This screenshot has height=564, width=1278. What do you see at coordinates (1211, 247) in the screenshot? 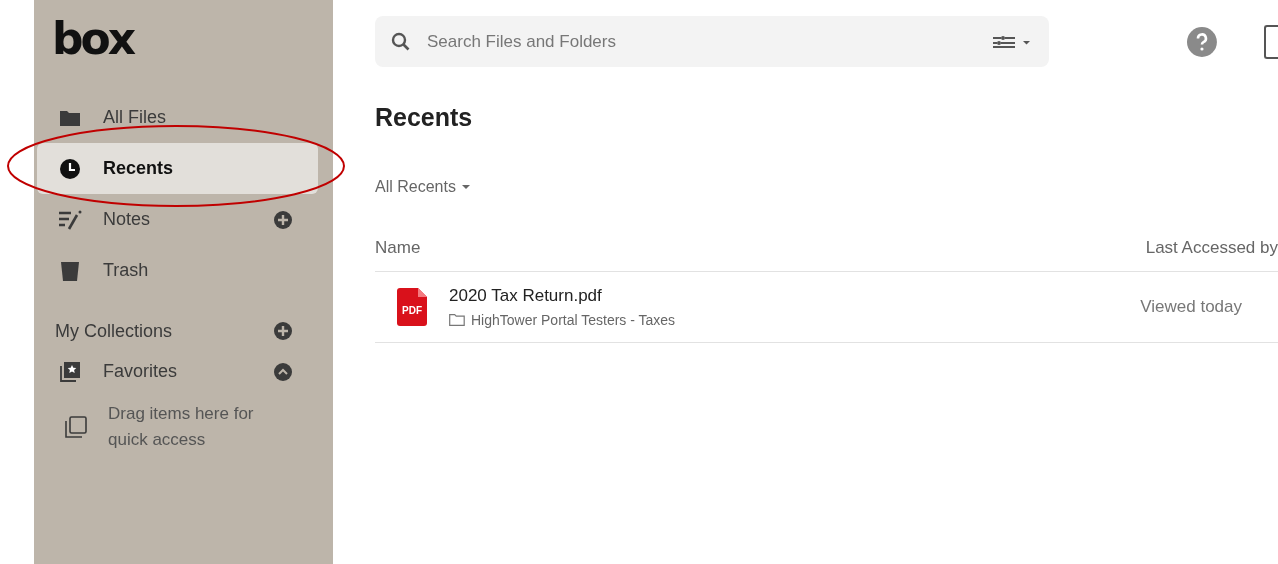
I see `column-header: Last Accessed by` at bounding box center [1211, 247].